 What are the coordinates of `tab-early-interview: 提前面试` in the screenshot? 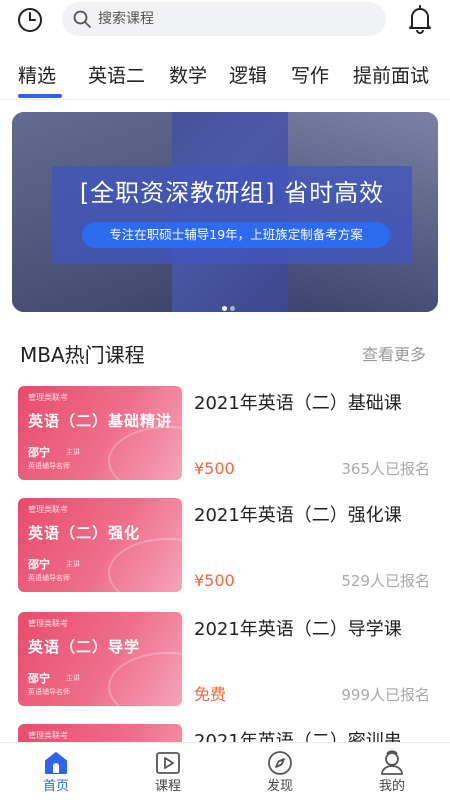 It's located at (391, 76).